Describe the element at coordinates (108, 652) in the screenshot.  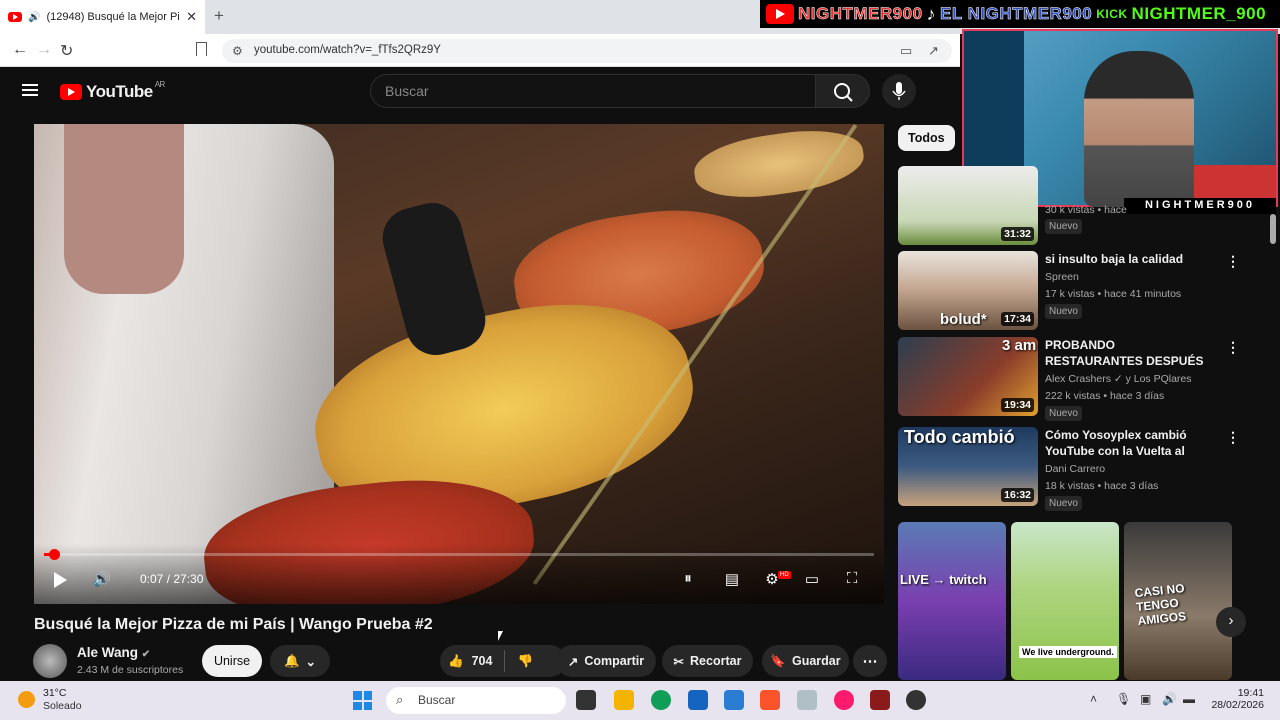
I see `channel-name-text: Ale Wang` at that location.